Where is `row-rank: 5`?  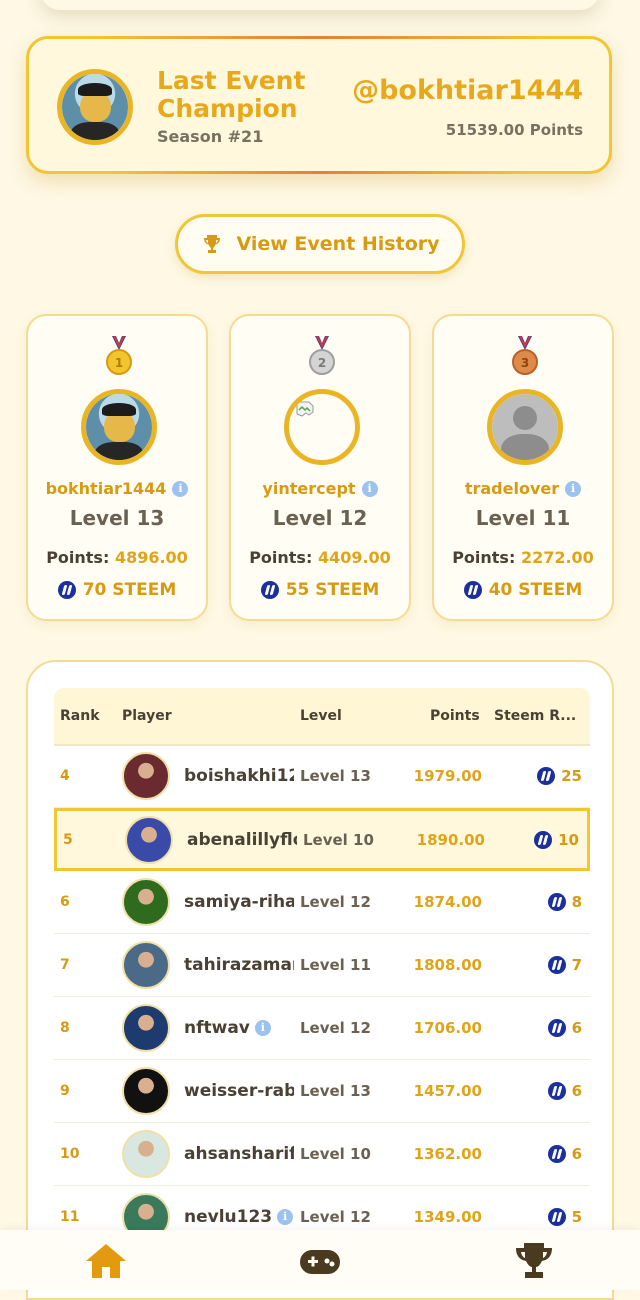
row-rank: 5 is located at coordinates (68, 839).